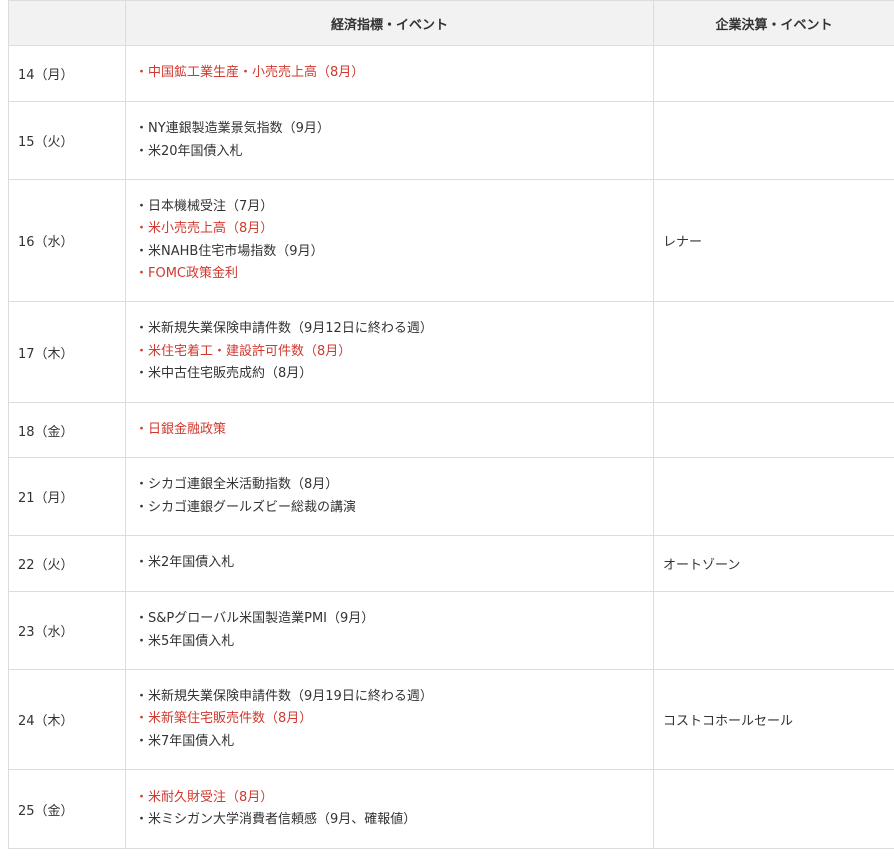  What do you see at coordinates (67, 23) in the screenshot?
I see `header-date` at bounding box center [67, 23].